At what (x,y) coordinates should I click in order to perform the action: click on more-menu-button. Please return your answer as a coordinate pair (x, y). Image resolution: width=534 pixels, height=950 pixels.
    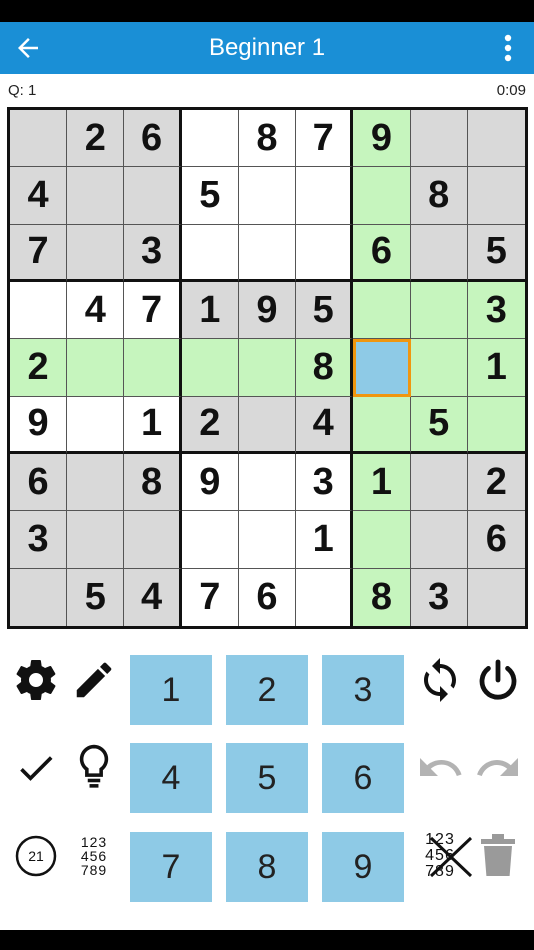
    Looking at the image, I should click on (508, 48).